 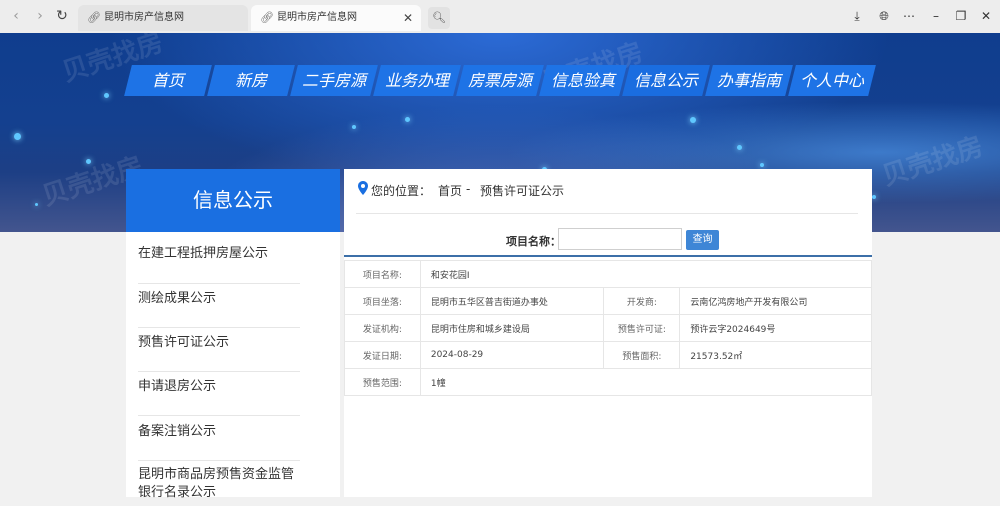 What do you see at coordinates (219, 486) in the screenshot?
I see `sidebar-item-bank-list: 昆明市商品房预售资金监管银行名录公示` at bounding box center [219, 486].